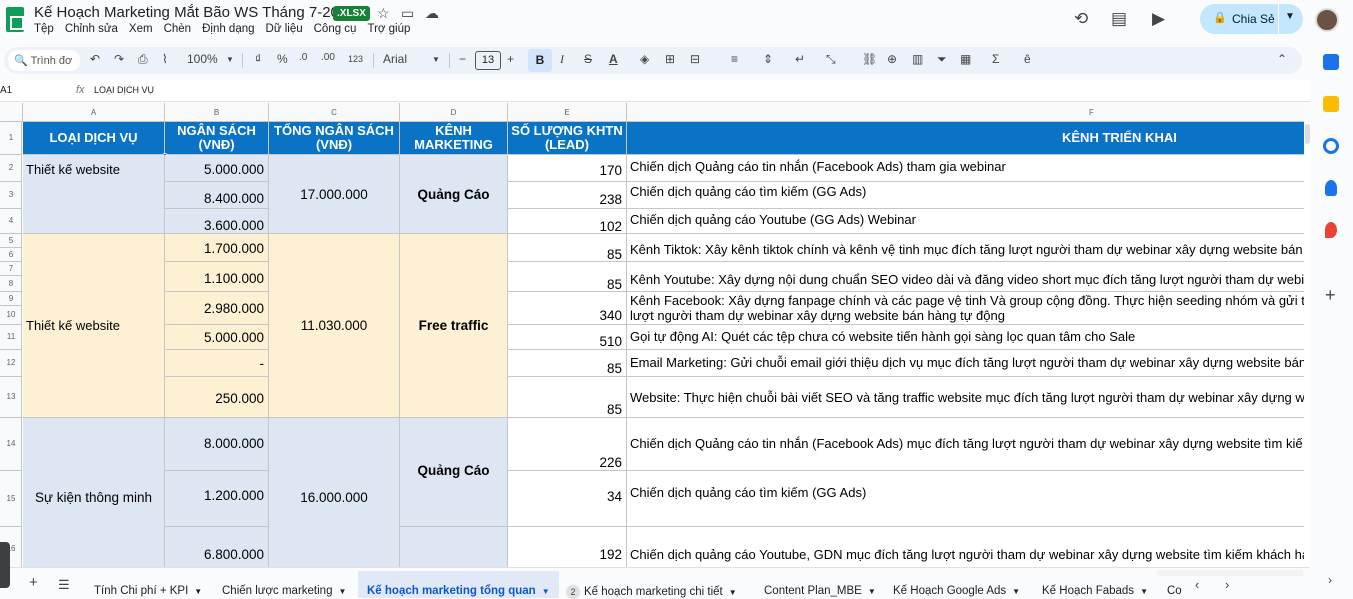  I want to click on sheet-tab: Content Plan_MBE ▼, so click(820, 584).